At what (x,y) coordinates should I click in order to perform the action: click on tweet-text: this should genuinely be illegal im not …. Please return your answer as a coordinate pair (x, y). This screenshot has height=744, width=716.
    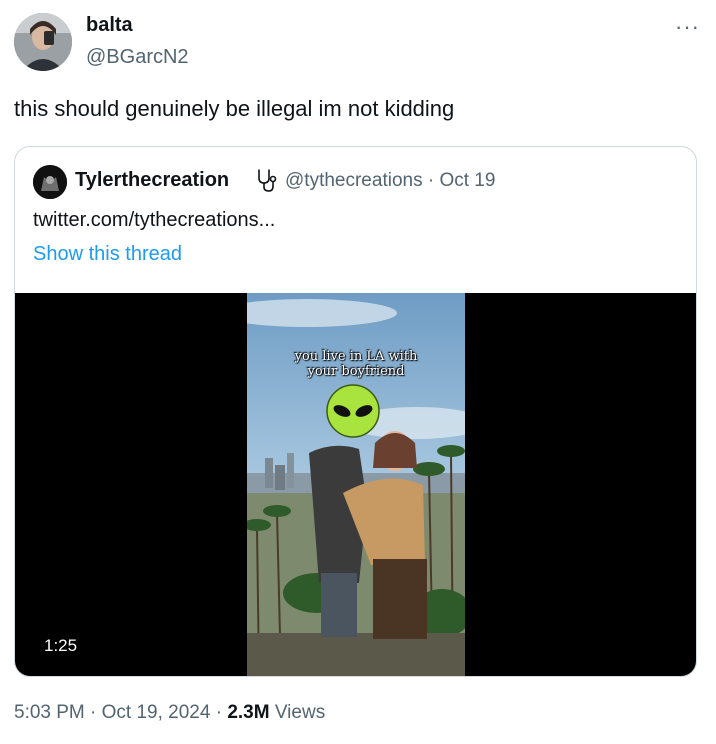
    Looking at the image, I should click on (234, 108).